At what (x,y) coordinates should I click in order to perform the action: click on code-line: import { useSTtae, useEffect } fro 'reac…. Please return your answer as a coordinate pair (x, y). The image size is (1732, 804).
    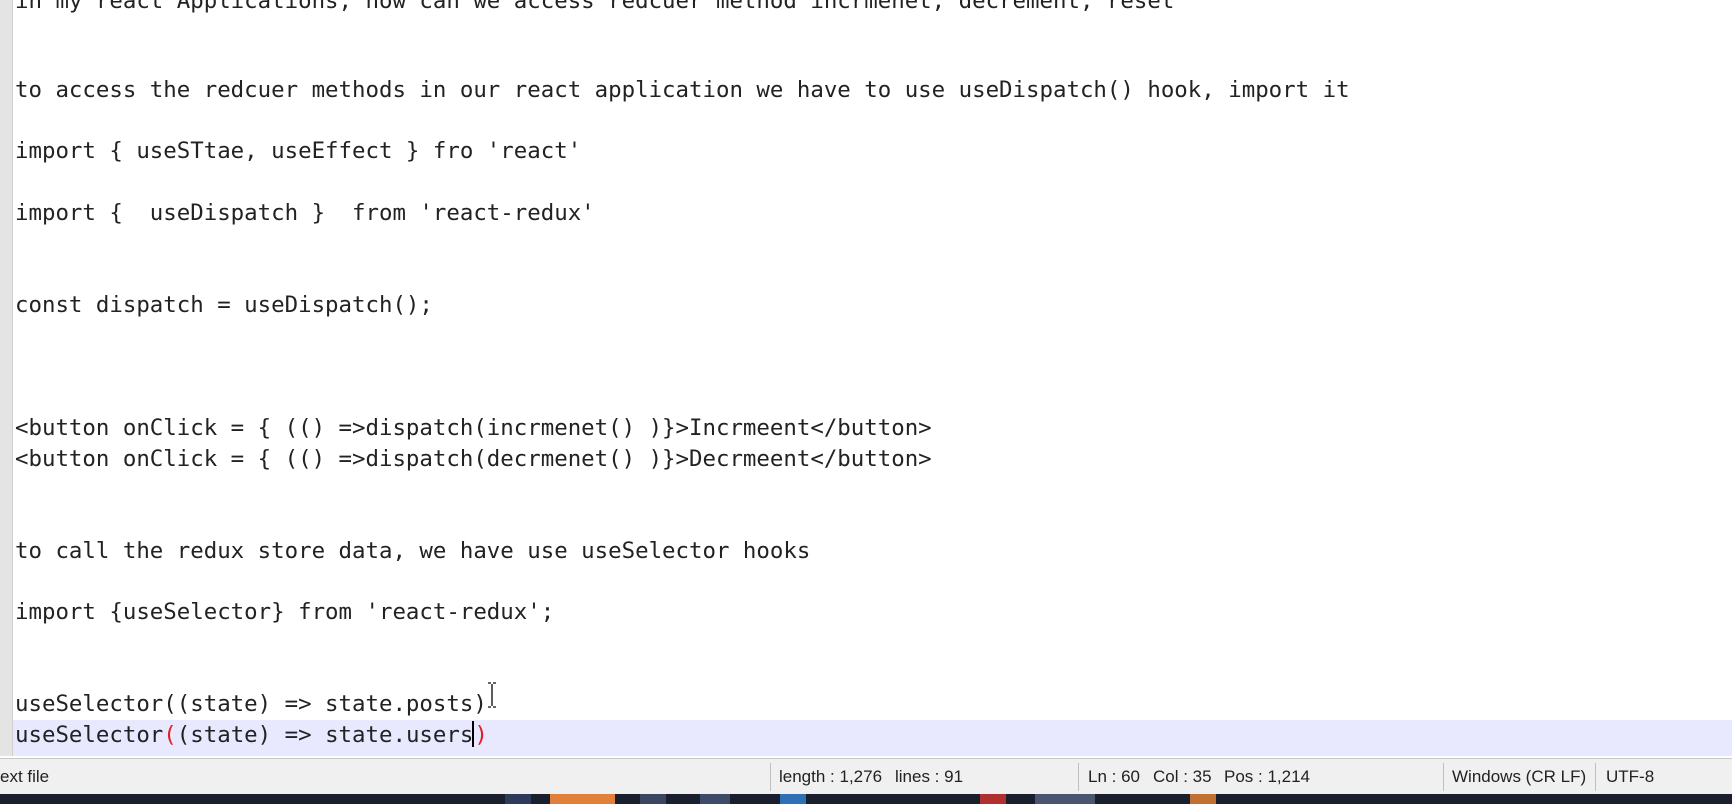
    Looking at the image, I should click on (298, 151).